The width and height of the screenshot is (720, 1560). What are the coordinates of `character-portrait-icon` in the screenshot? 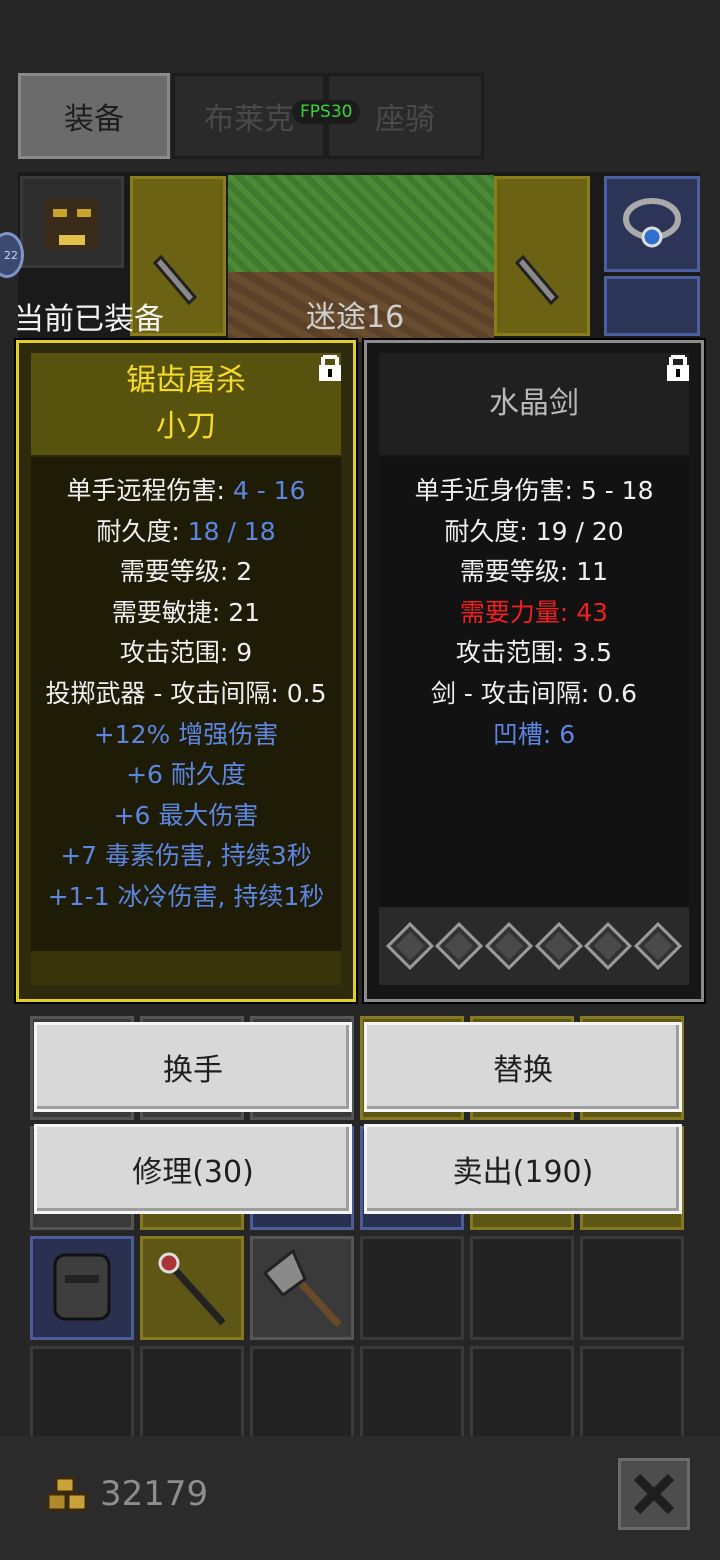 It's located at (72, 224).